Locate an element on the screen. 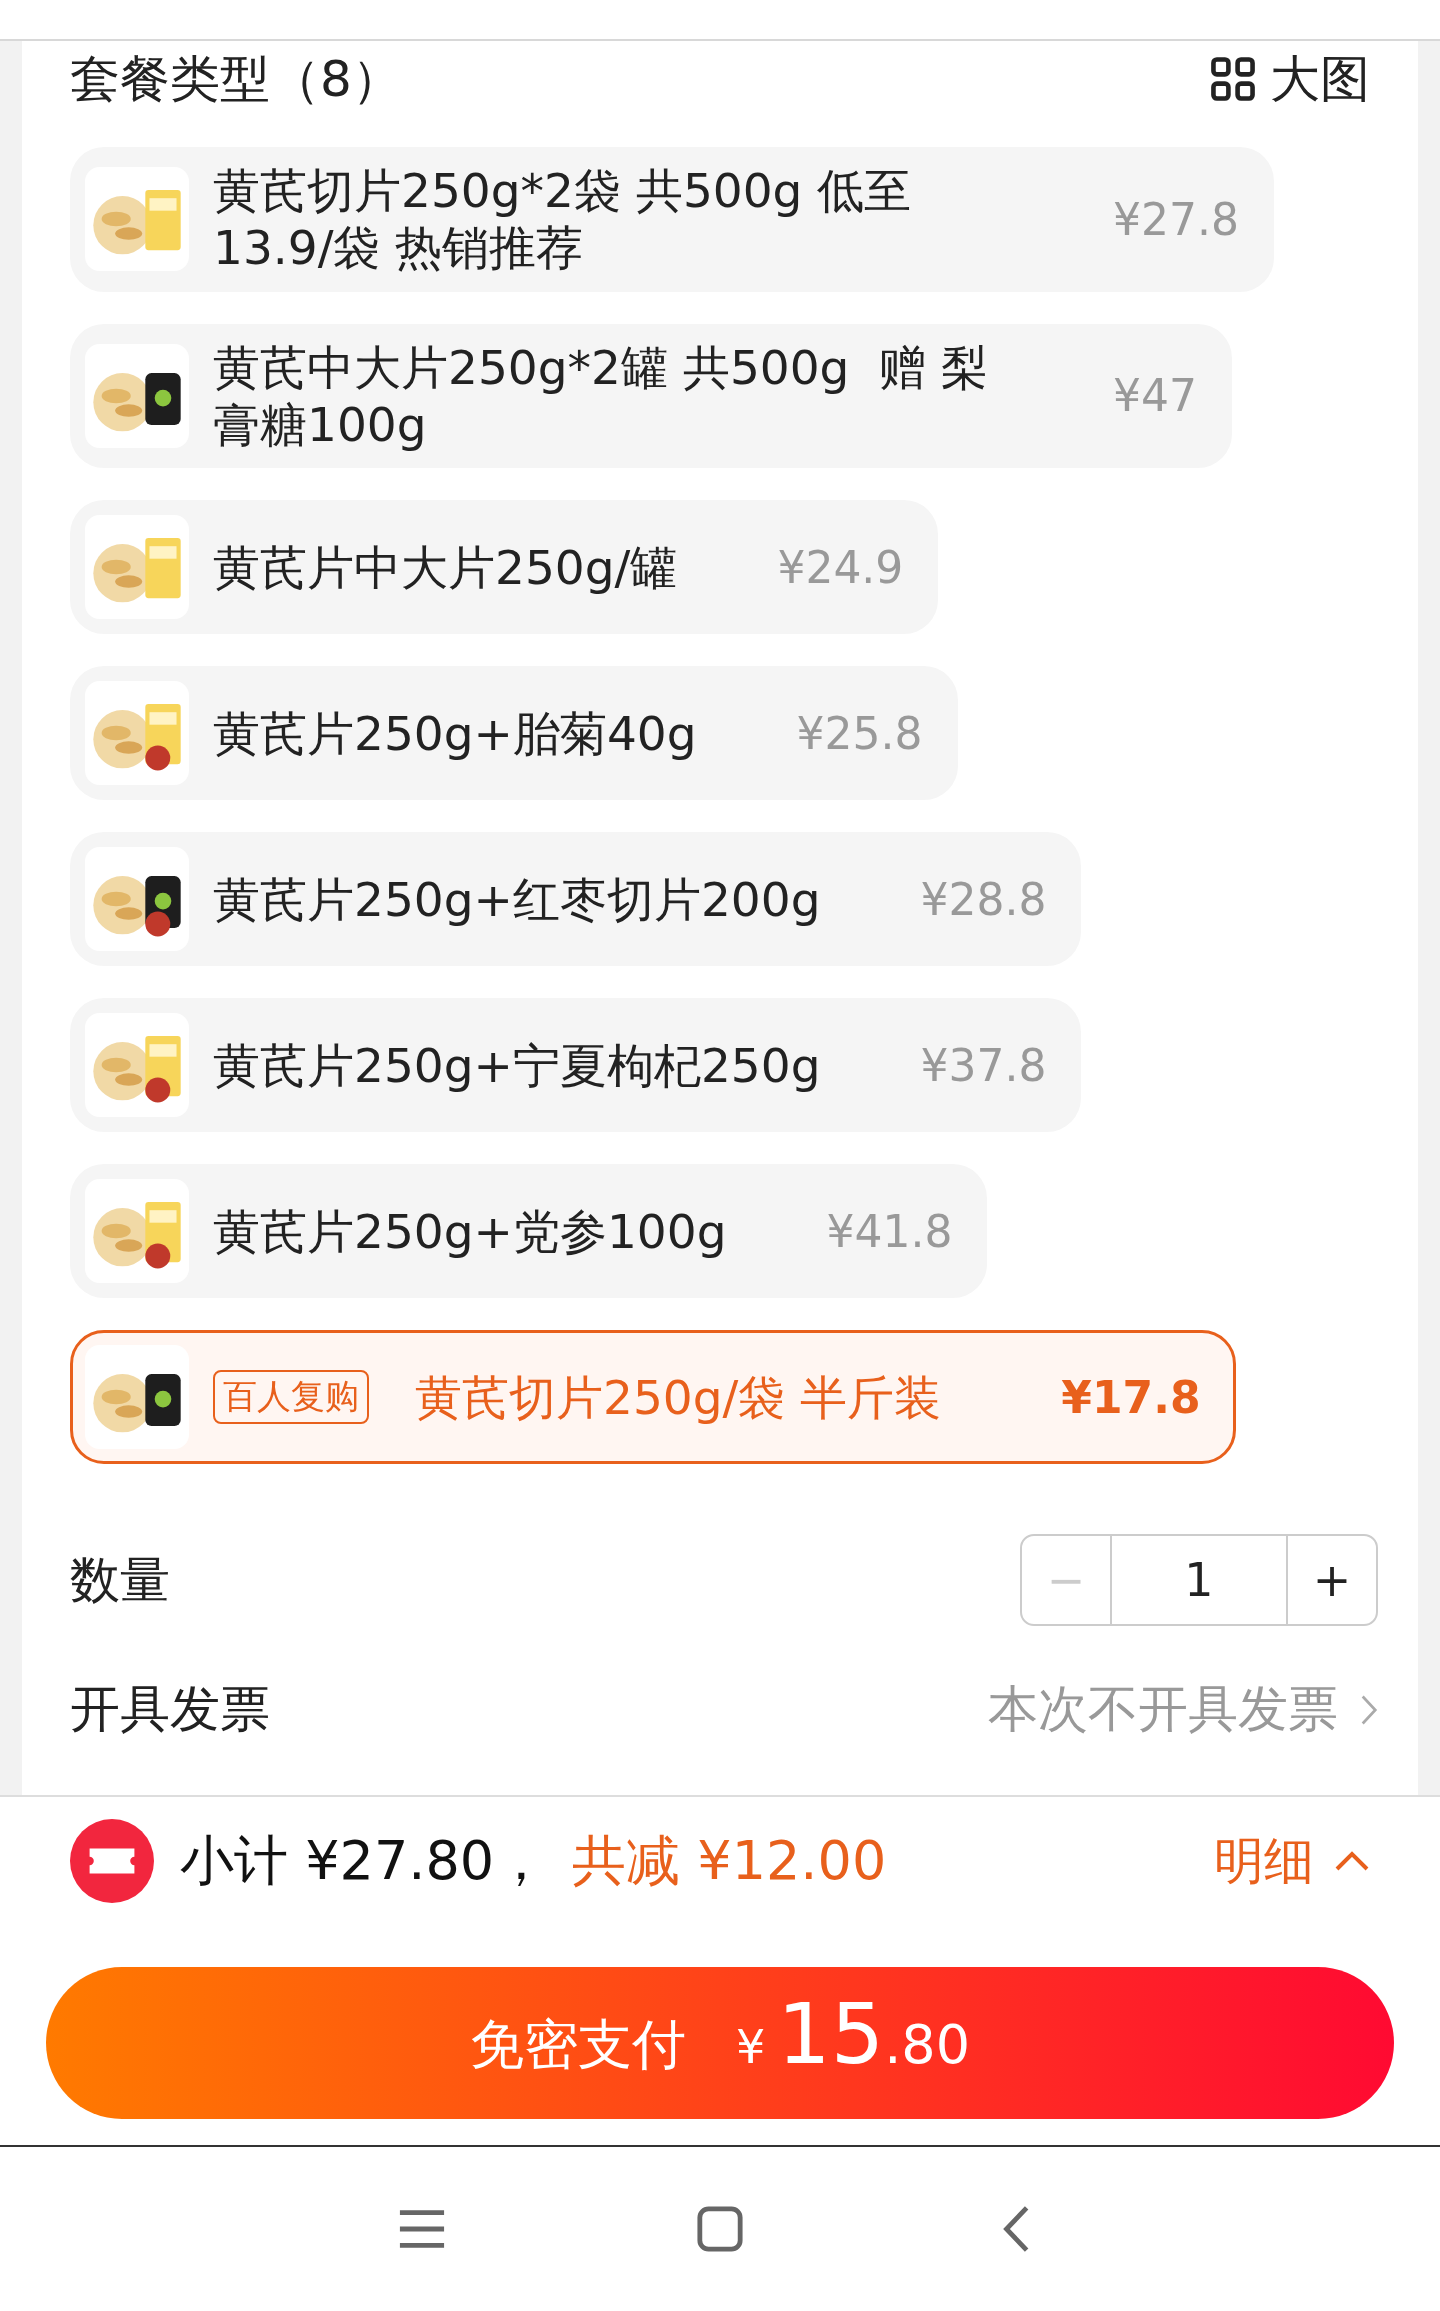  section-title: 套餐类型（8） is located at coordinates (236, 79).